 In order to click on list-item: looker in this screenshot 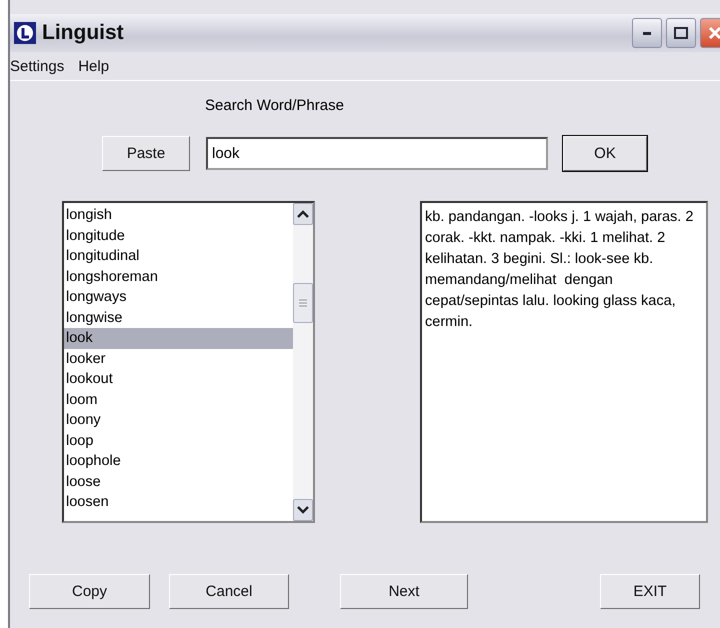, I will do `click(178, 358)`.